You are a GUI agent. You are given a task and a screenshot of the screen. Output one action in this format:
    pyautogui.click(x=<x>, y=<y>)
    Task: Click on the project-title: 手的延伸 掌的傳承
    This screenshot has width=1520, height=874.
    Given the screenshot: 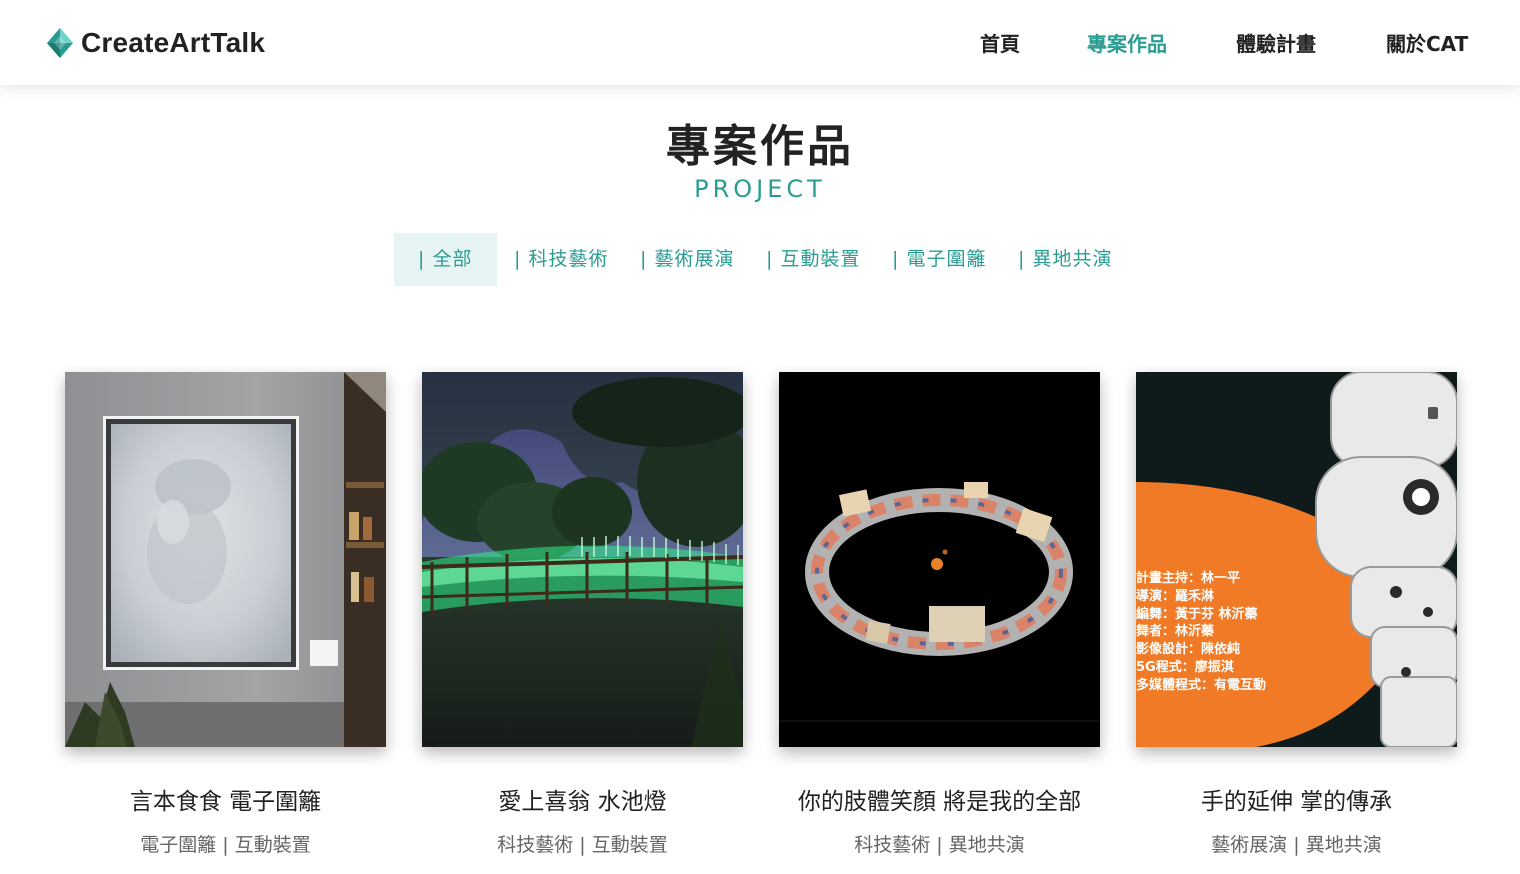 What is the action you would take?
    pyautogui.click(x=1296, y=799)
    